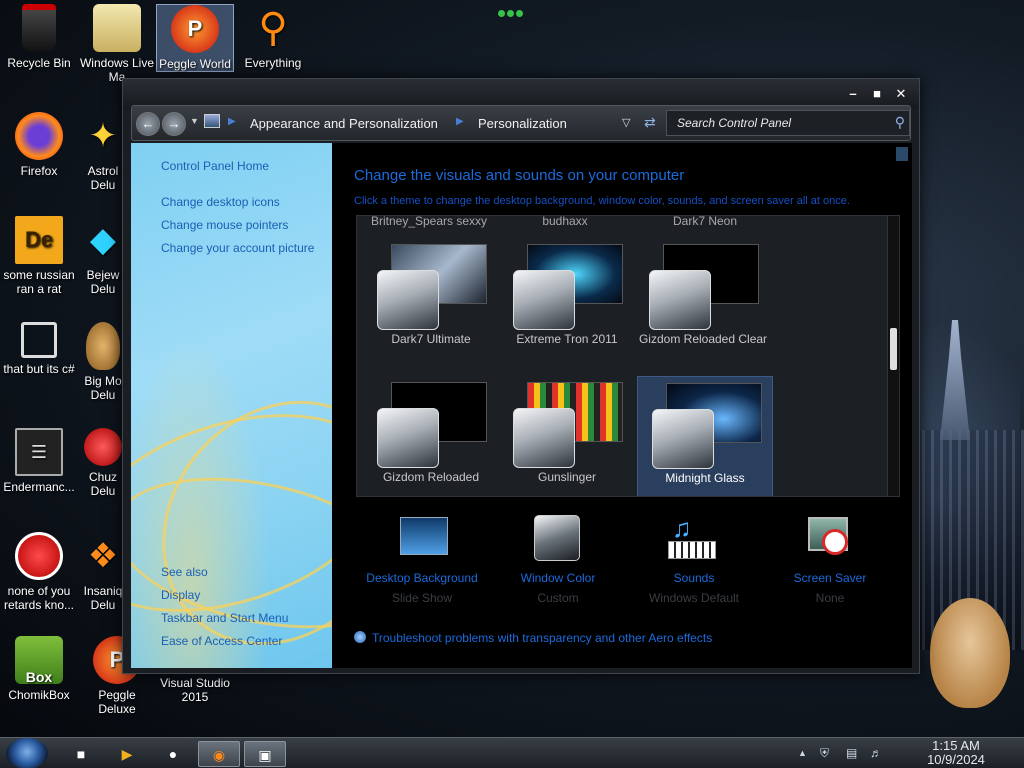 The width and height of the screenshot is (1024, 768). Describe the element at coordinates (835, 542) in the screenshot. I see `no-sign-icon` at that location.